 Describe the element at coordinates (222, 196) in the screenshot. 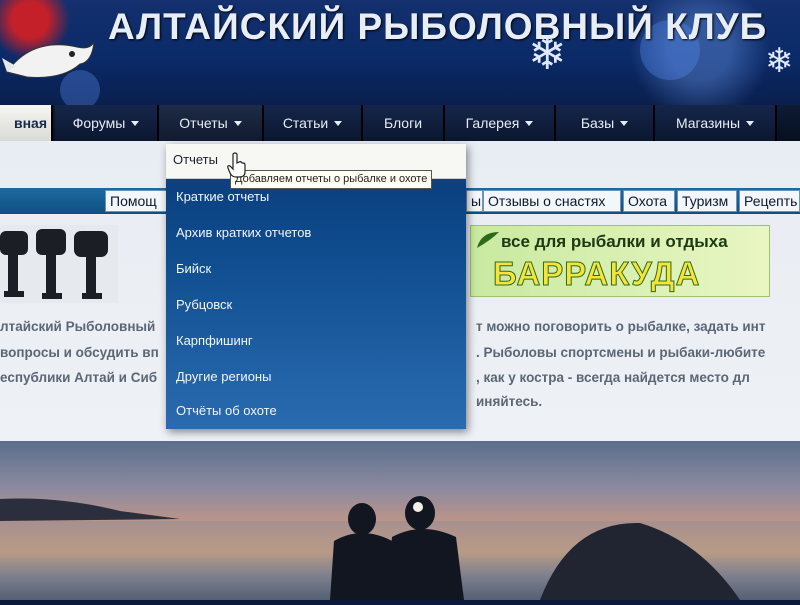

I see `dropdown-item-short-reports: Краткие отчеты` at that location.